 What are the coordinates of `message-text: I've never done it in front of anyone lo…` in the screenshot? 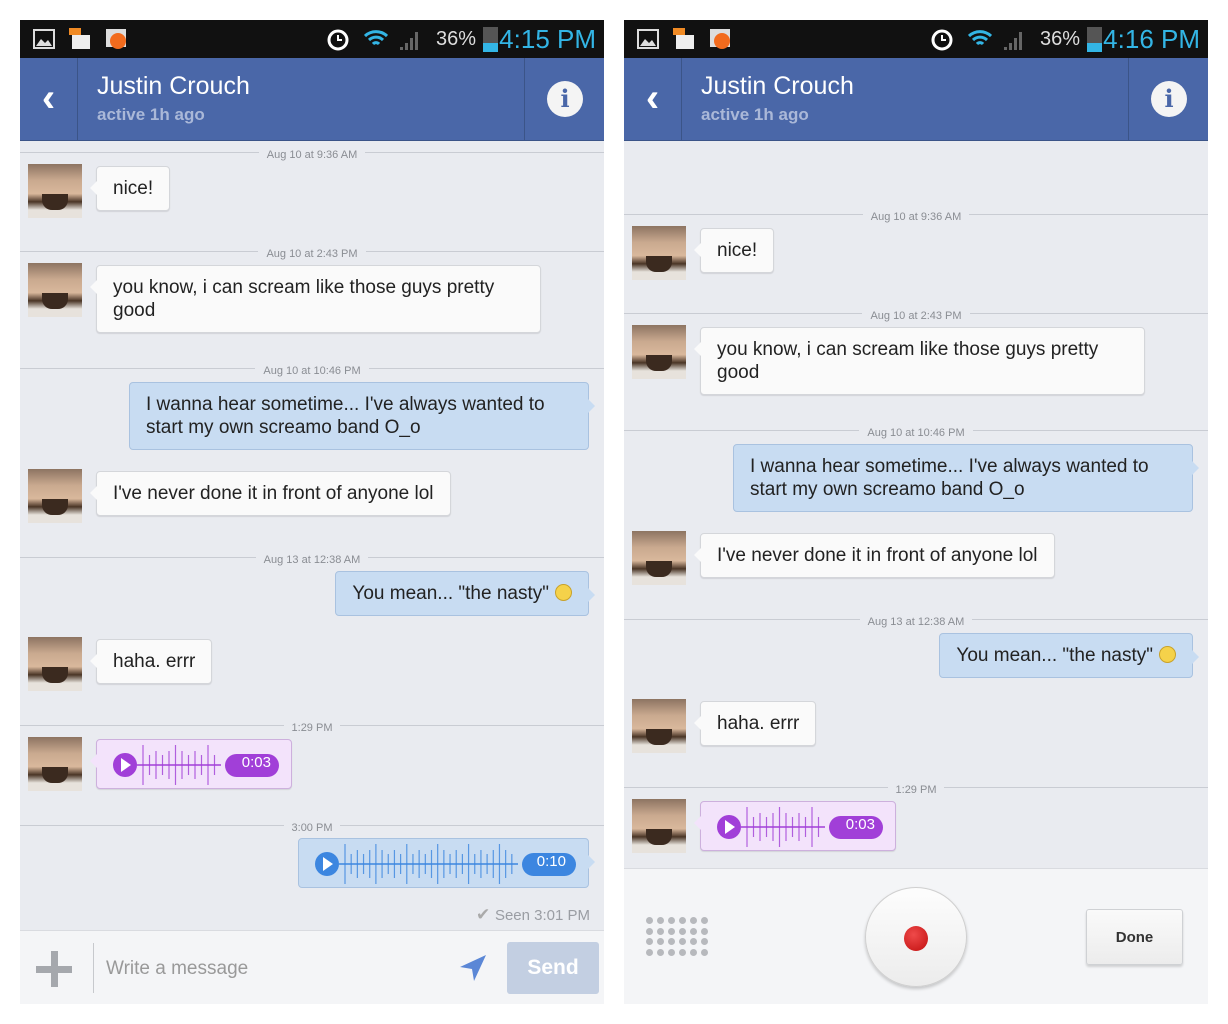 It's located at (877, 555).